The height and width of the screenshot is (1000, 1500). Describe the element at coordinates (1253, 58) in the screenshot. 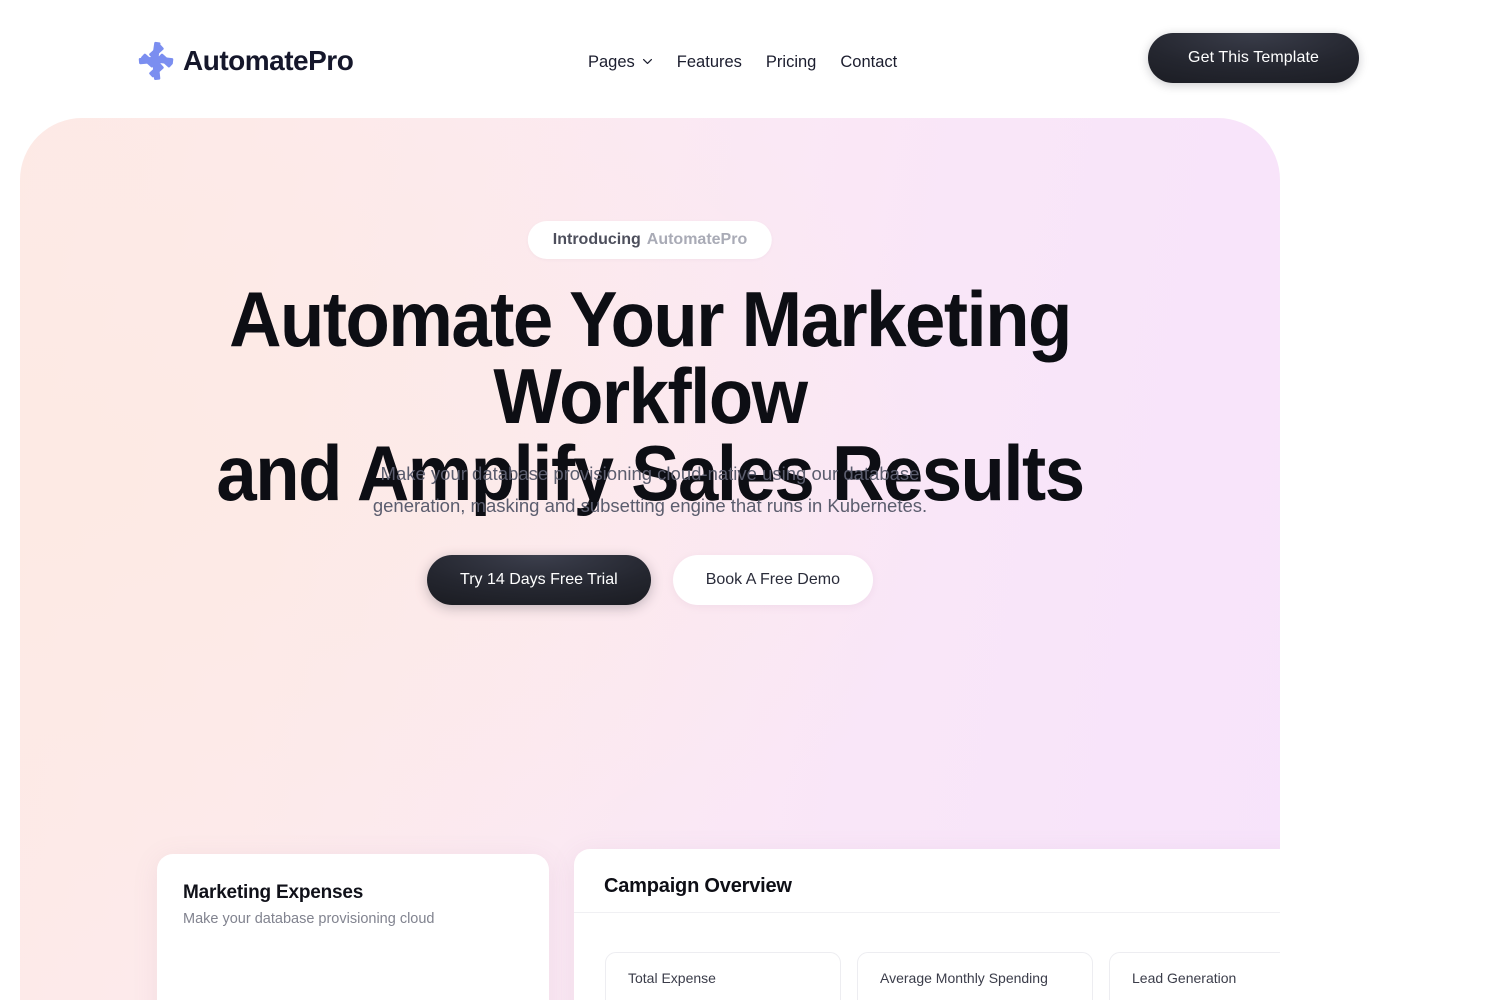

I see `get-this-template-button: Get This Template` at that location.